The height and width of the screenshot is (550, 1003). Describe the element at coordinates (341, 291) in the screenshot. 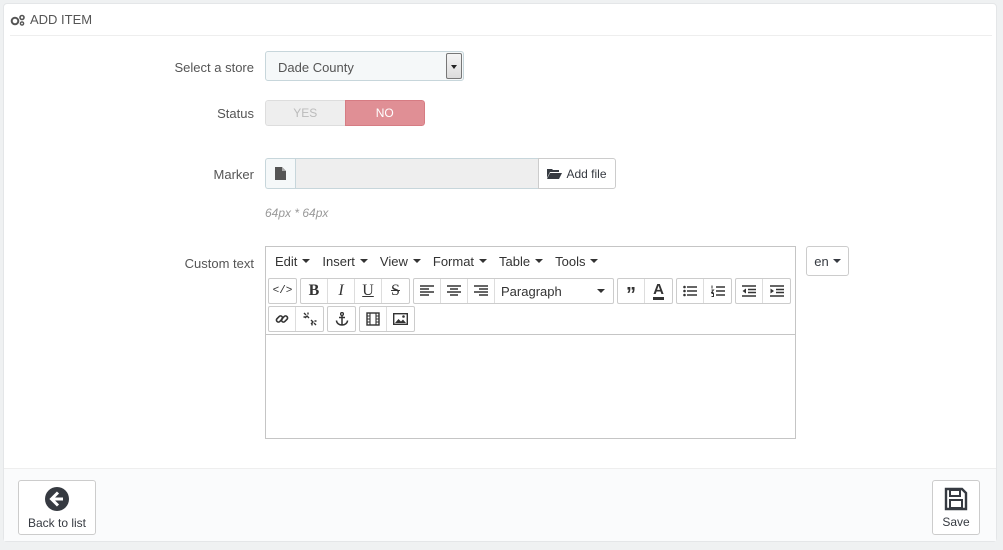

I see `italic-icon: I` at that location.